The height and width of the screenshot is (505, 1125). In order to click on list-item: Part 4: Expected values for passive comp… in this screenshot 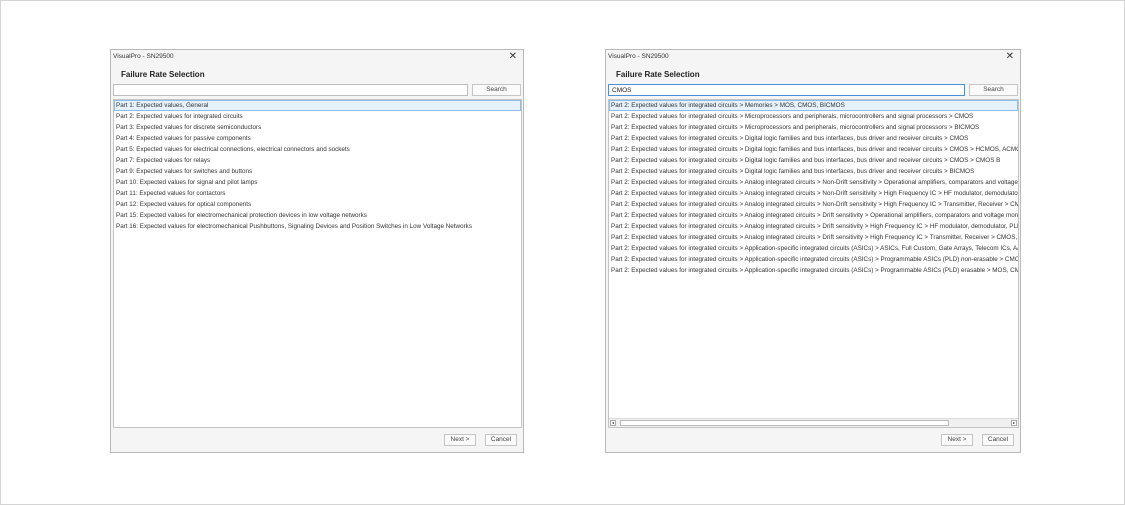, I will do `click(317, 138)`.